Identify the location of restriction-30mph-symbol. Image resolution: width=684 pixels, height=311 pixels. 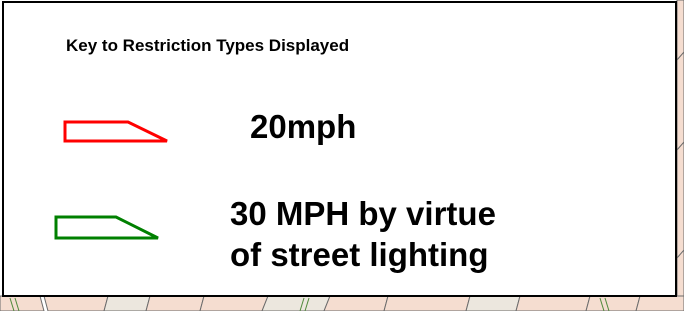
(106, 227).